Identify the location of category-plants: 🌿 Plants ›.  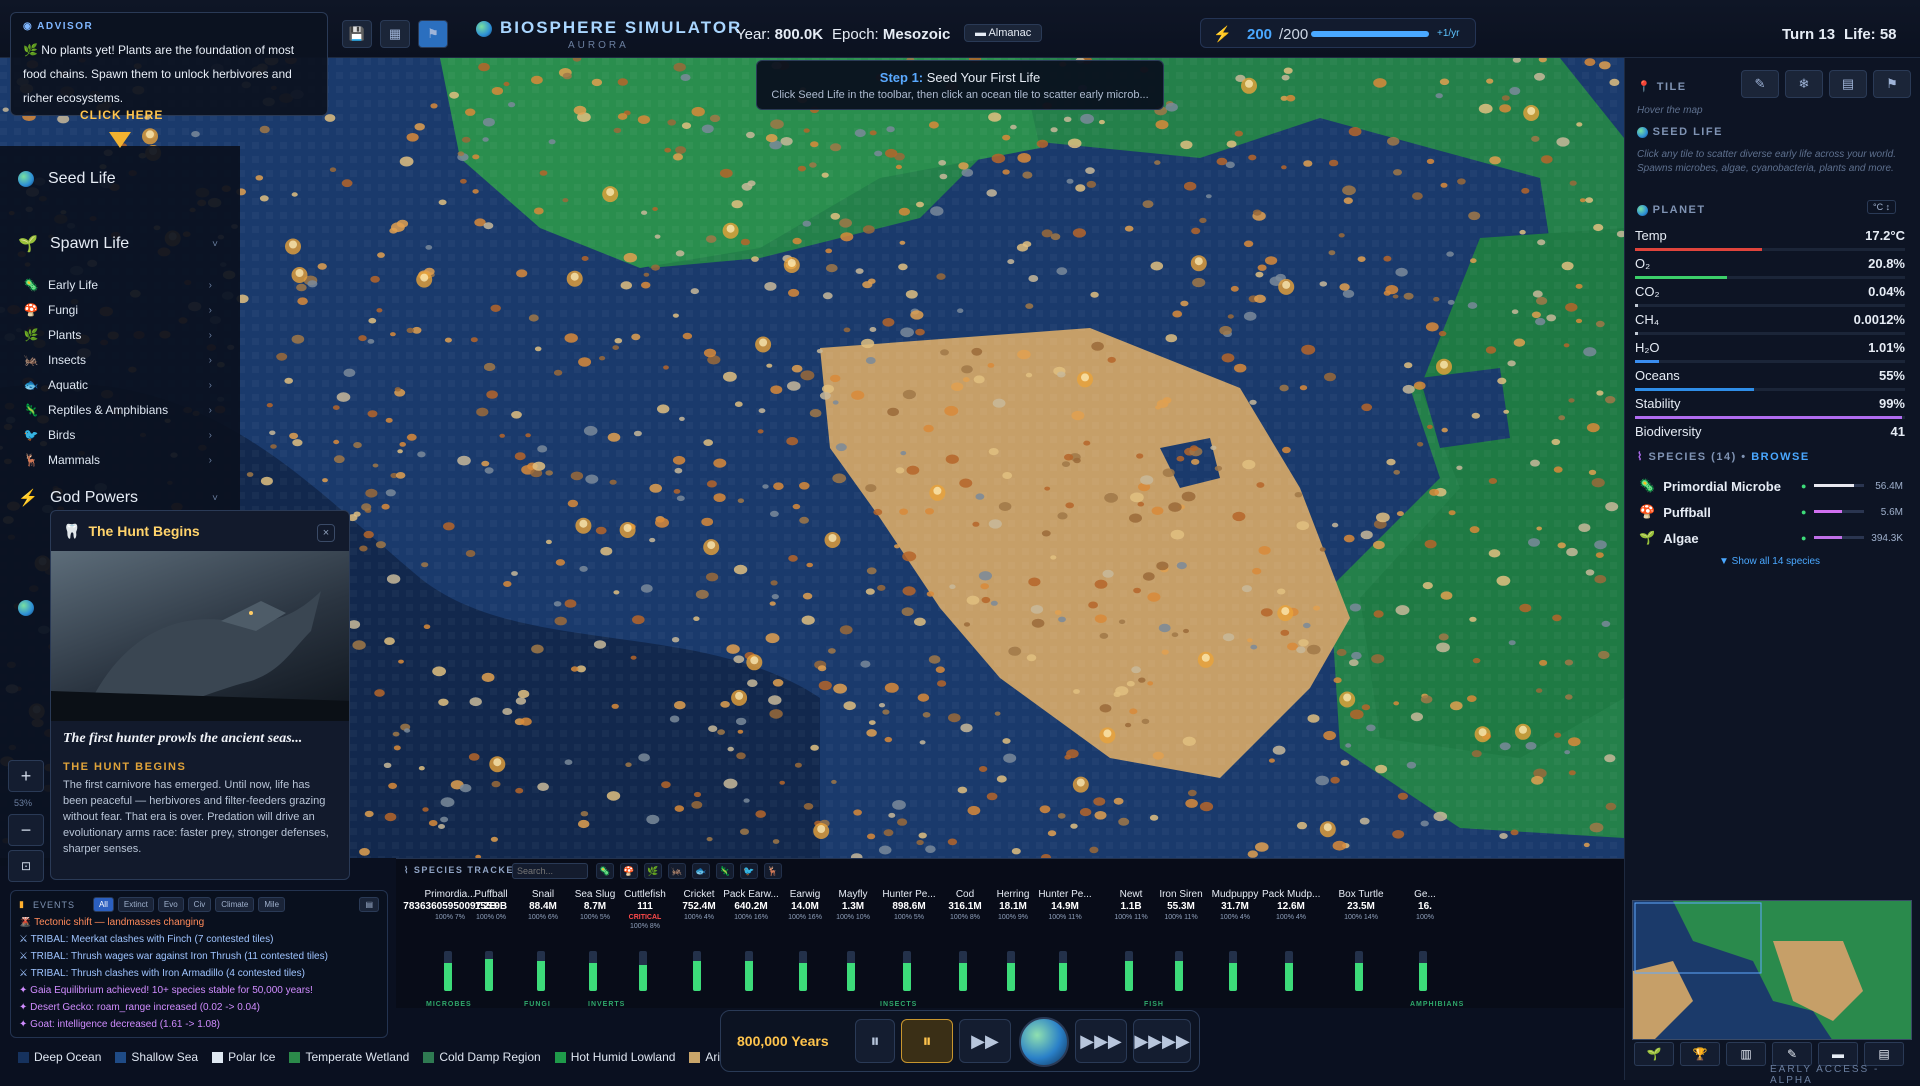
(122, 335).